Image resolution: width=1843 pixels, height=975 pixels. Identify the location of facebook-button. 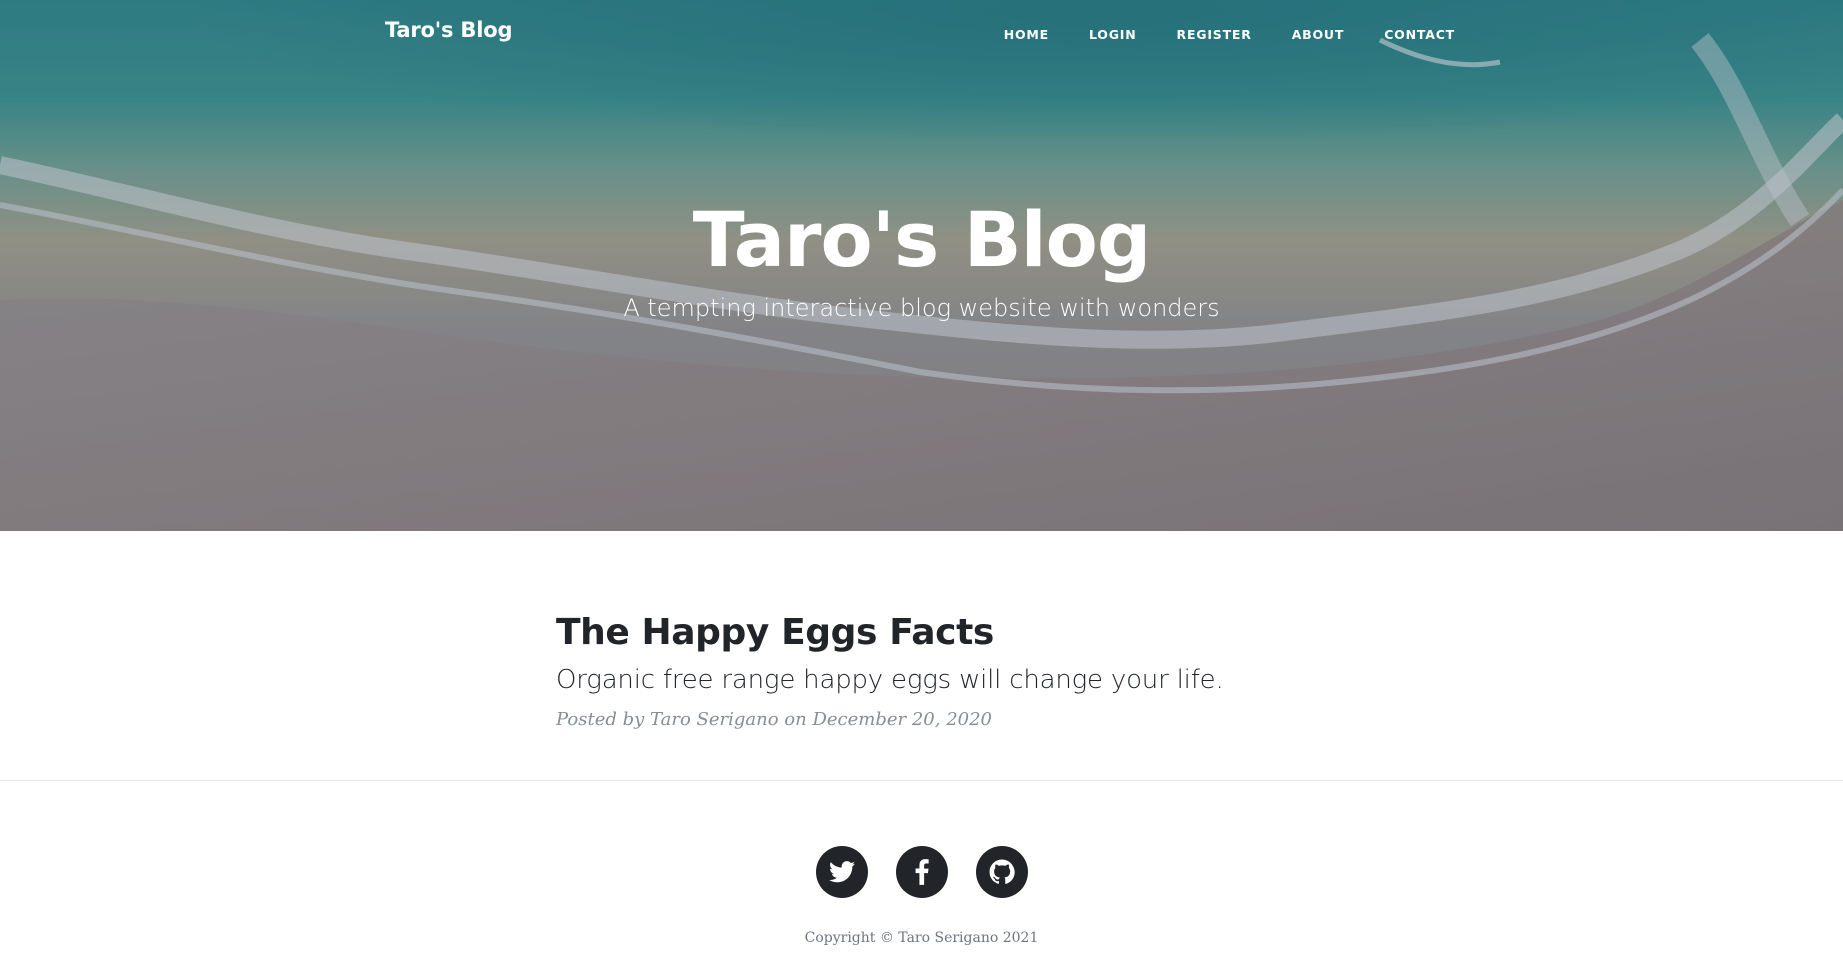
(921, 872).